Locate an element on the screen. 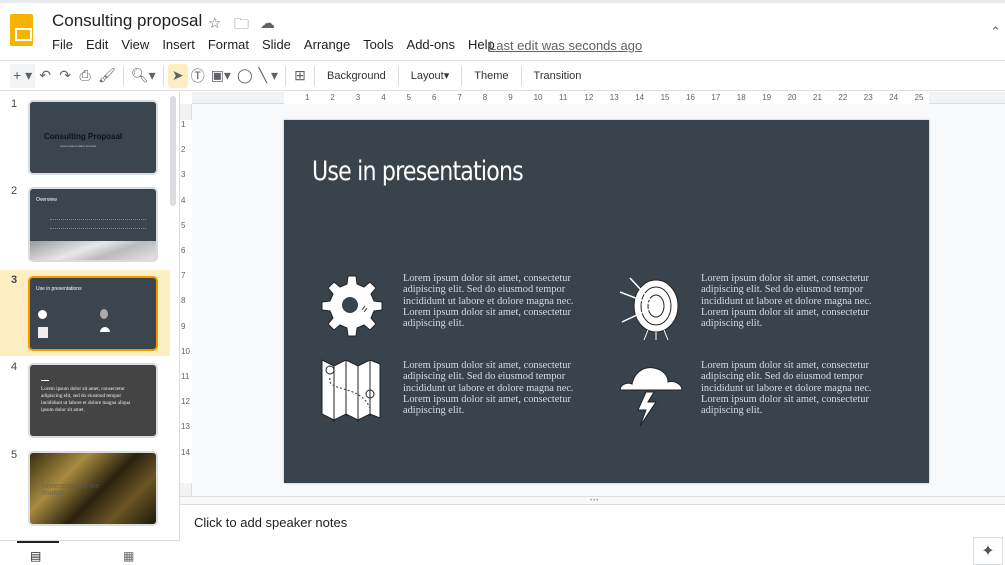  slide-thumbnail-3: 3 Use in presentations is located at coordinates (85, 313).